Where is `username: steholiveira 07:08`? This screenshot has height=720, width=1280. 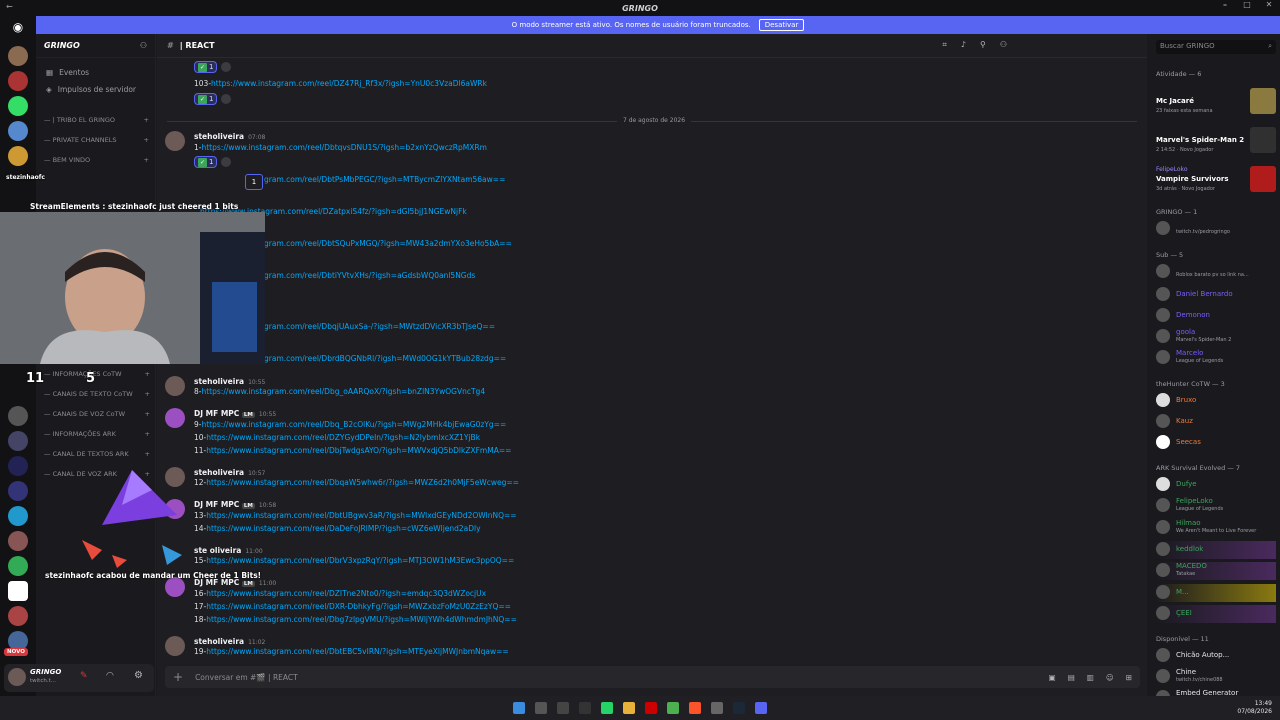
username: steholiveira 07:08 is located at coordinates (229, 136).